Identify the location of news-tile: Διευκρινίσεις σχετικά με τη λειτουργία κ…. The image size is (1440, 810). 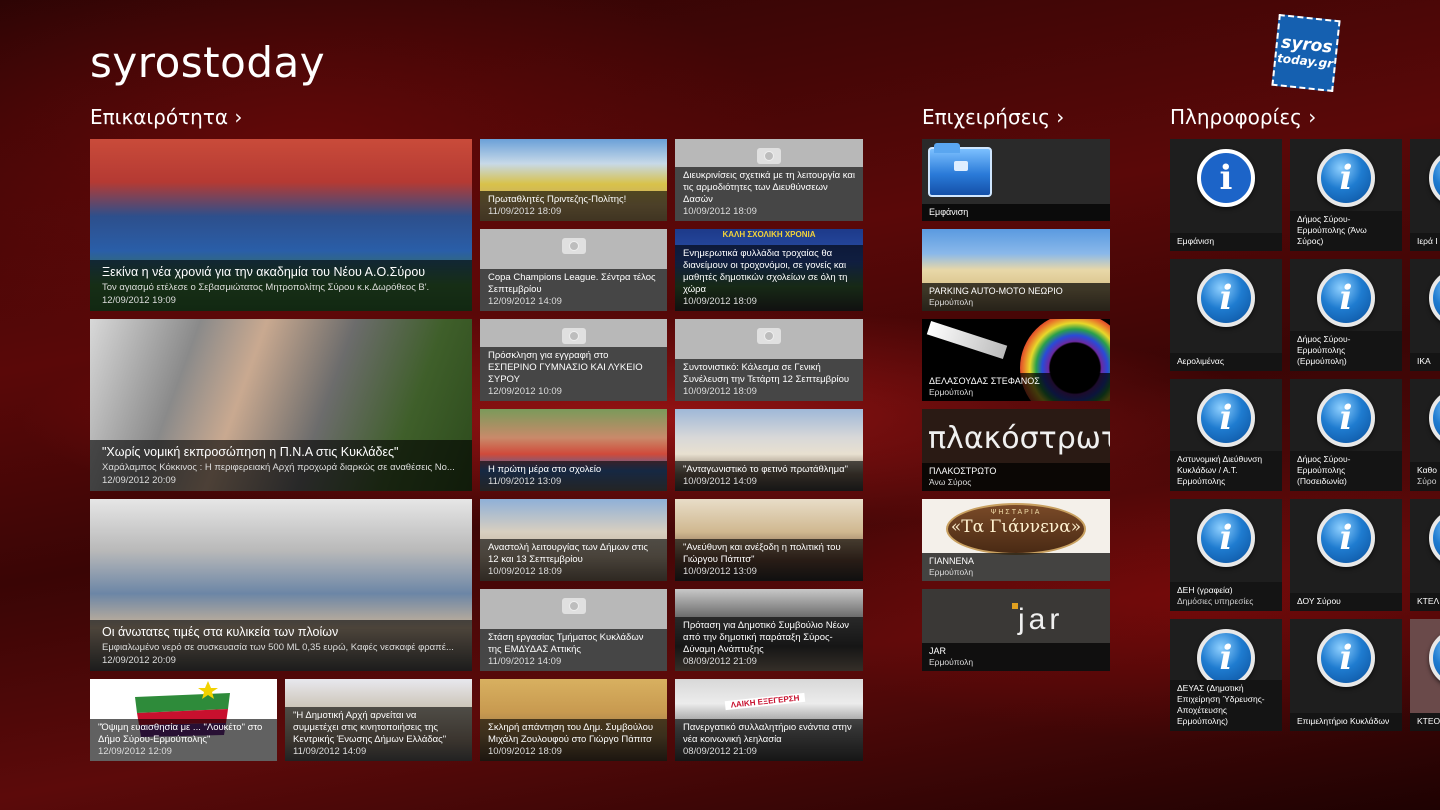
(769, 180).